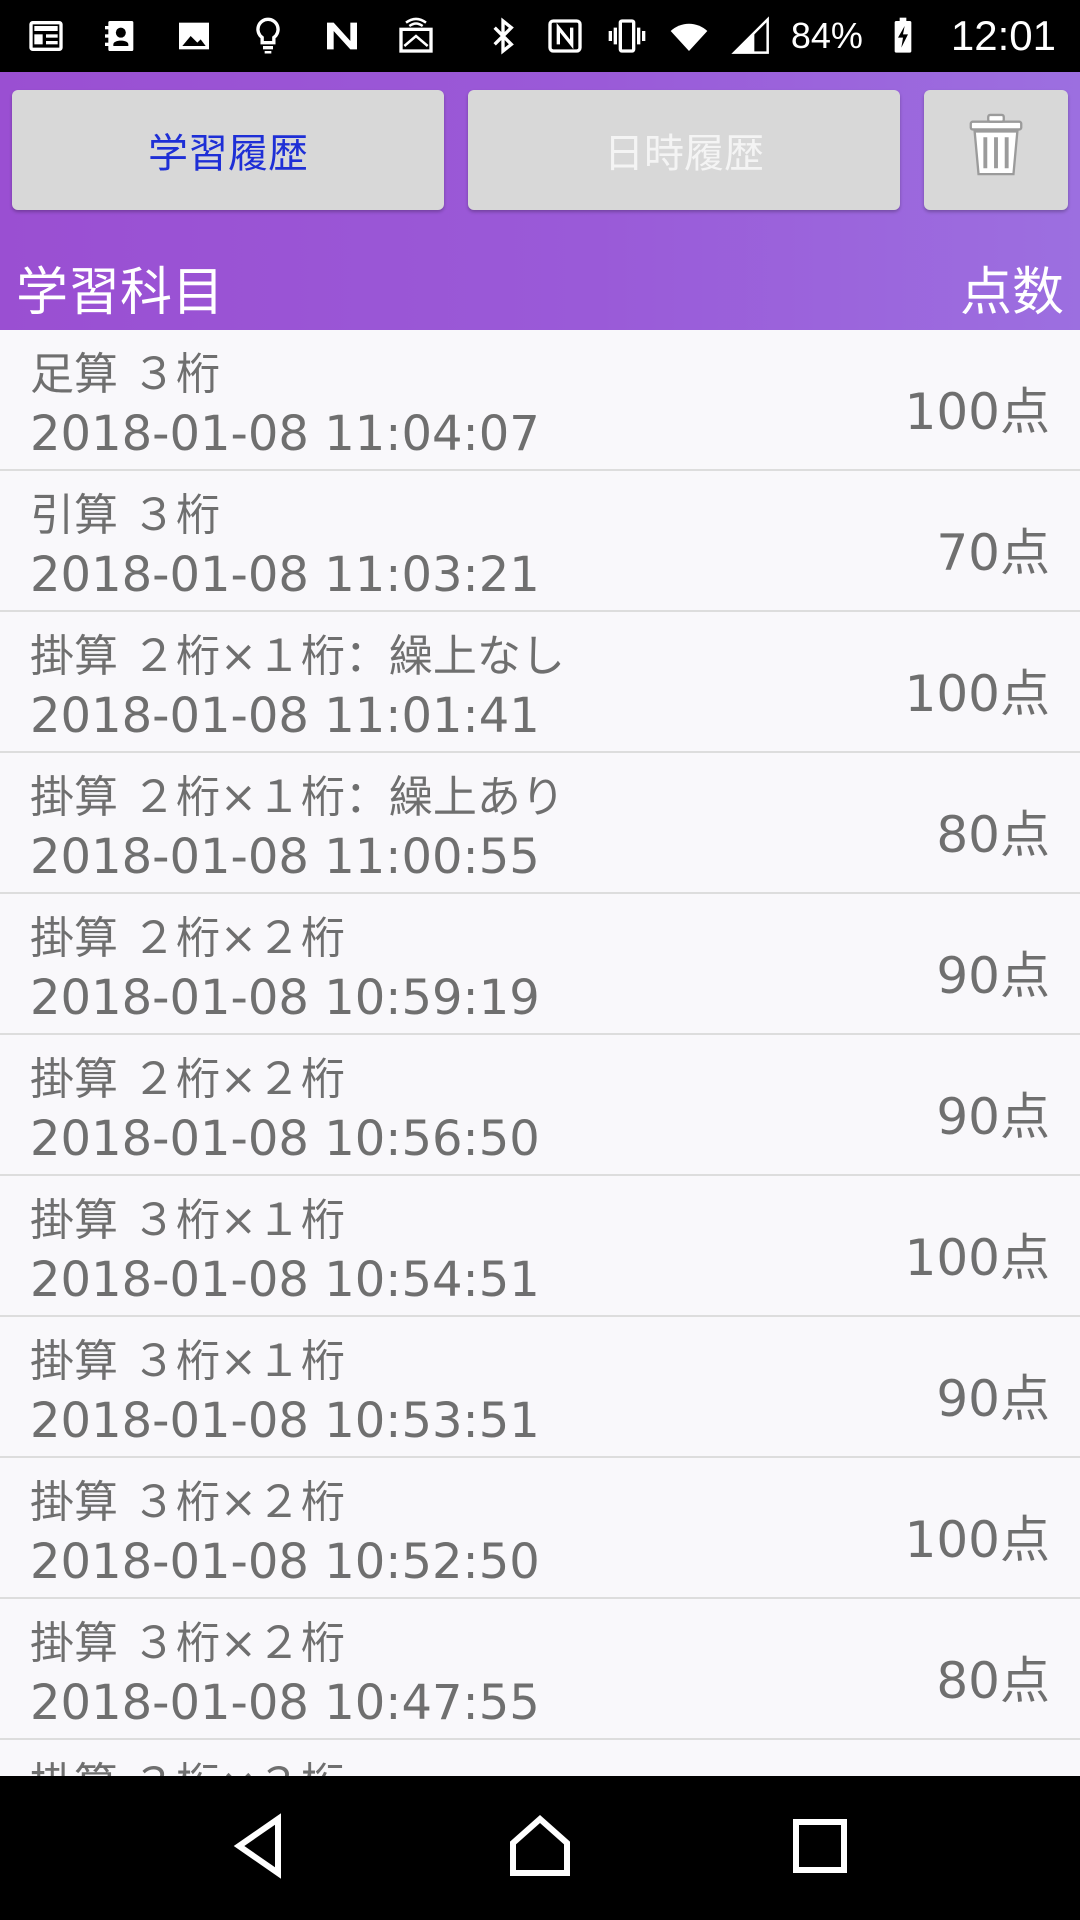  I want to click on item-datetime: 2018-01-08 10:54:51, so click(285, 1280).